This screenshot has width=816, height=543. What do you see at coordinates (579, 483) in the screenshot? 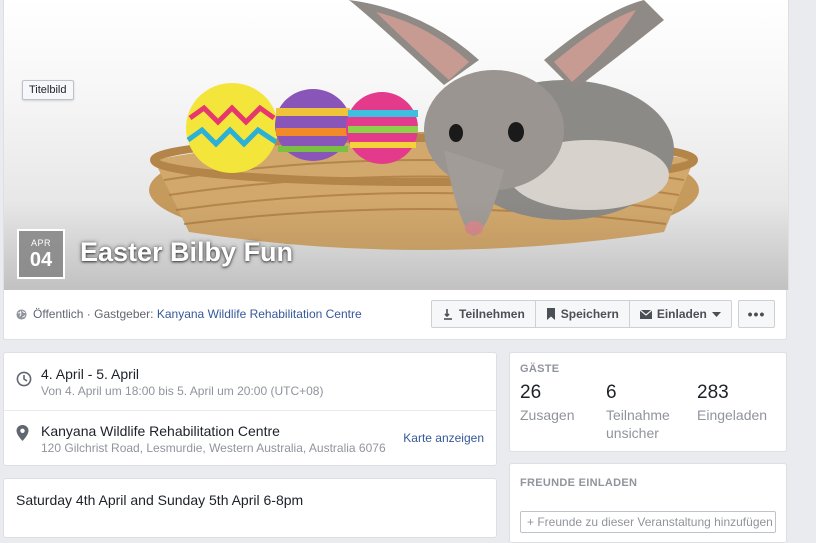
I see `invite-friends-heading: FREUNDE EINLADEN` at bounding box center [579, 483].